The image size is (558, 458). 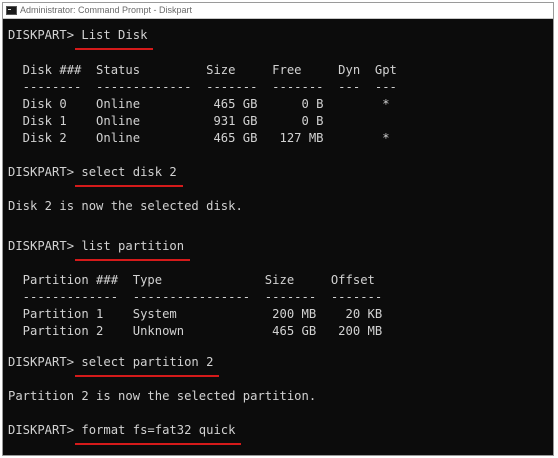 I want to click on prompt-line: DISKPART> select disk 2, so click(x=95, y=175).